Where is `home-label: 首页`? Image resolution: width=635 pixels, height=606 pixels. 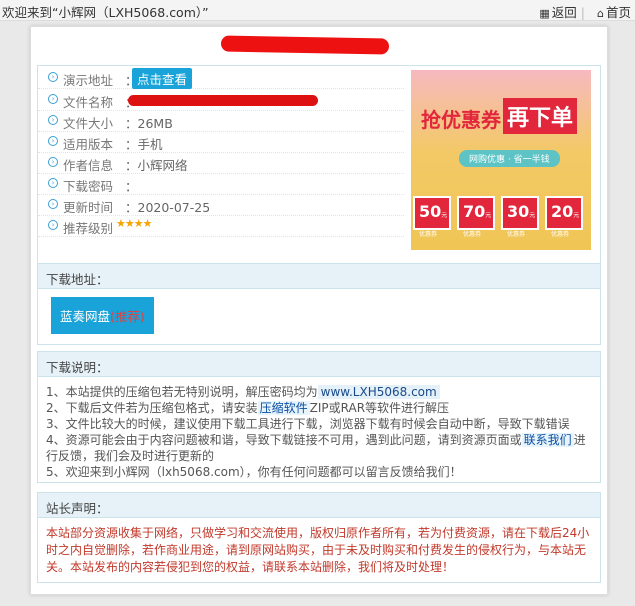
home-label: 首页 is located at coordinates (618, 12).